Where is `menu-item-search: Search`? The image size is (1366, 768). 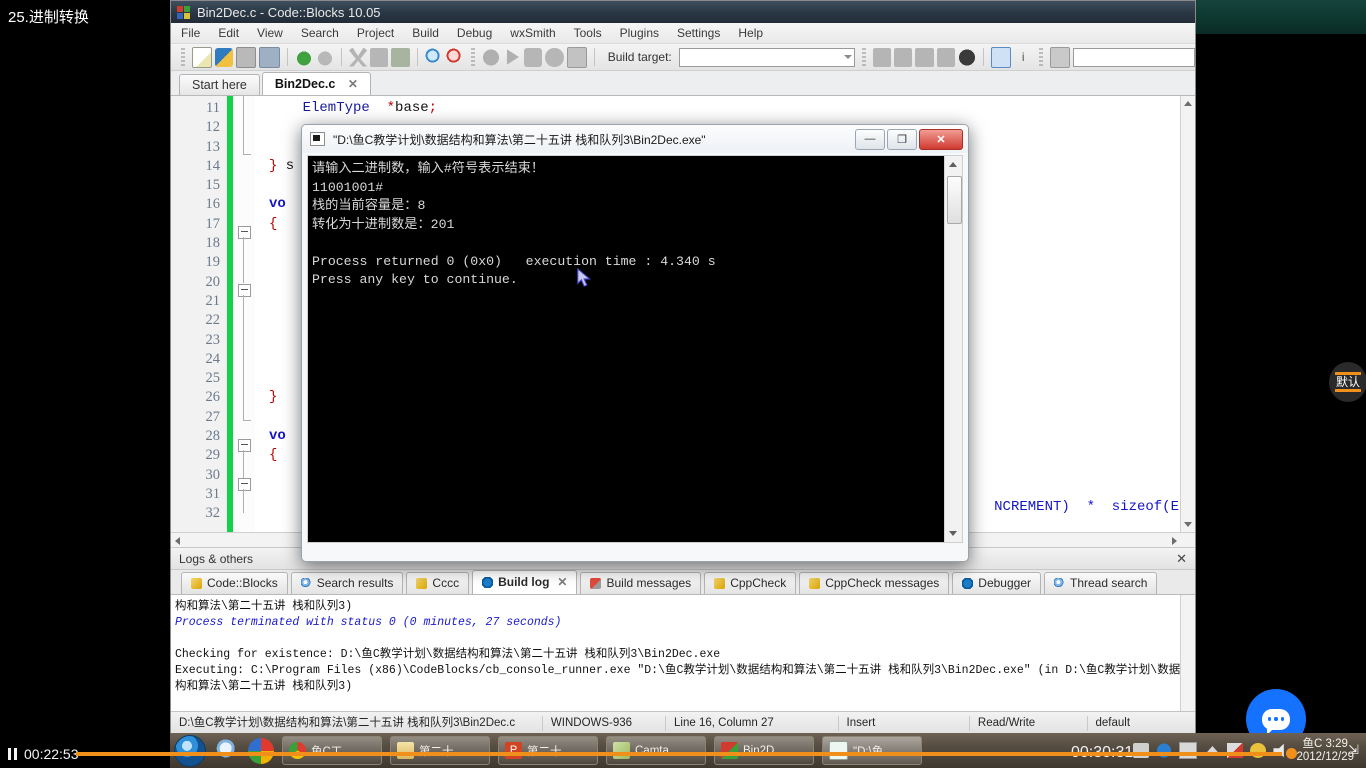 menu-item-search: Search is located at coordinates (320, 33).